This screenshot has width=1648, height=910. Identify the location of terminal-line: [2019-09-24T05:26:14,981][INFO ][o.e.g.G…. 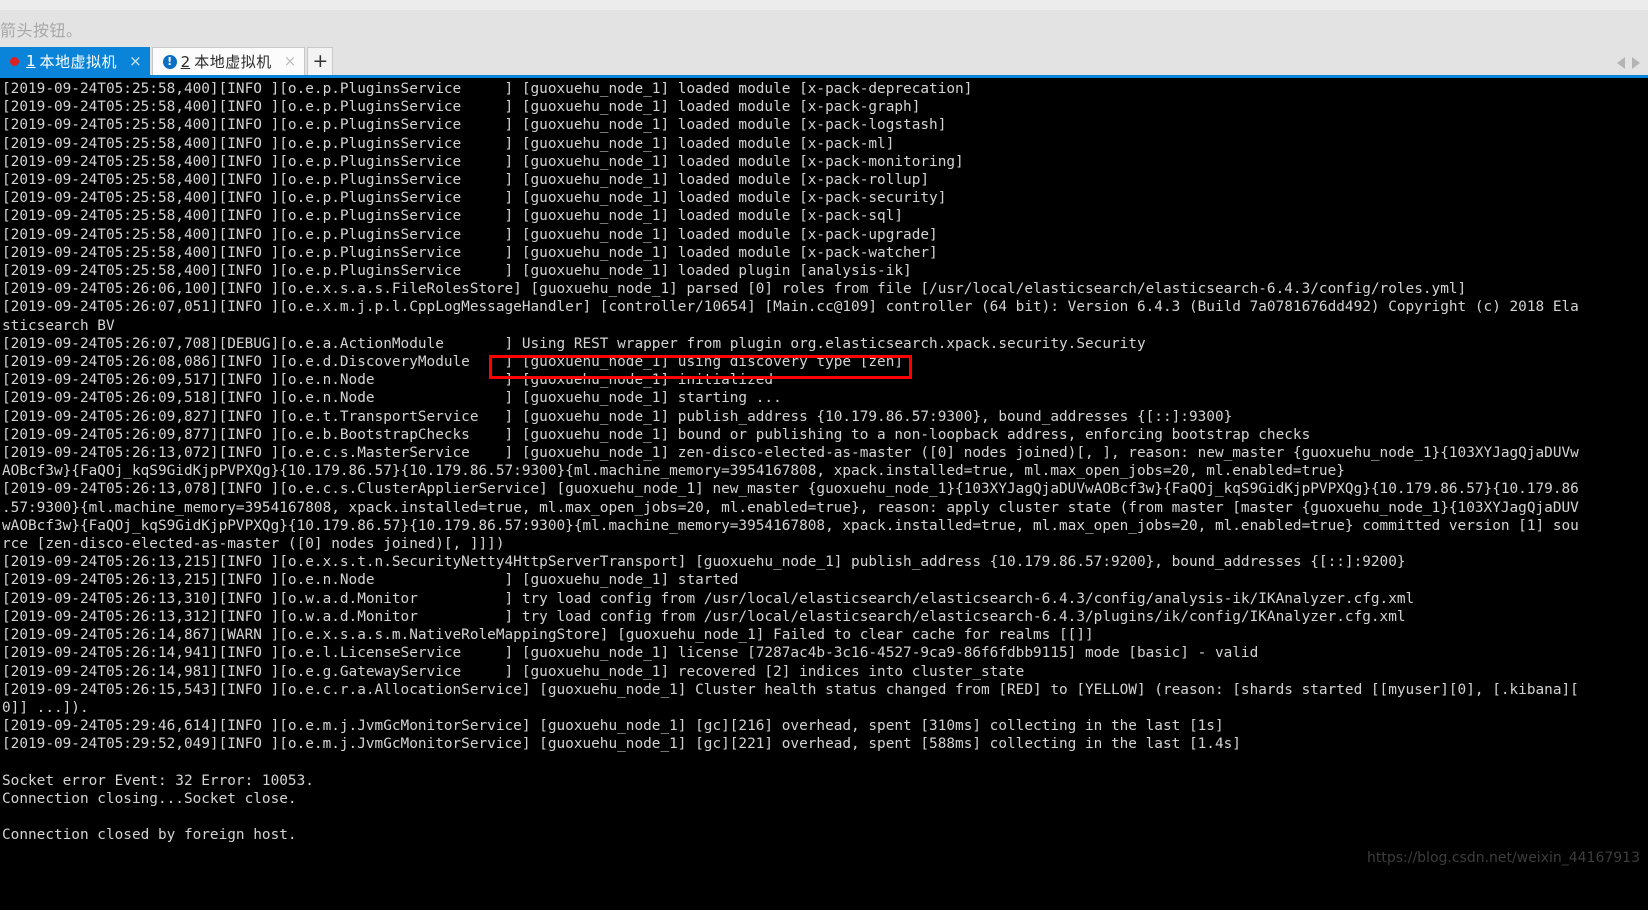
(513, 671).